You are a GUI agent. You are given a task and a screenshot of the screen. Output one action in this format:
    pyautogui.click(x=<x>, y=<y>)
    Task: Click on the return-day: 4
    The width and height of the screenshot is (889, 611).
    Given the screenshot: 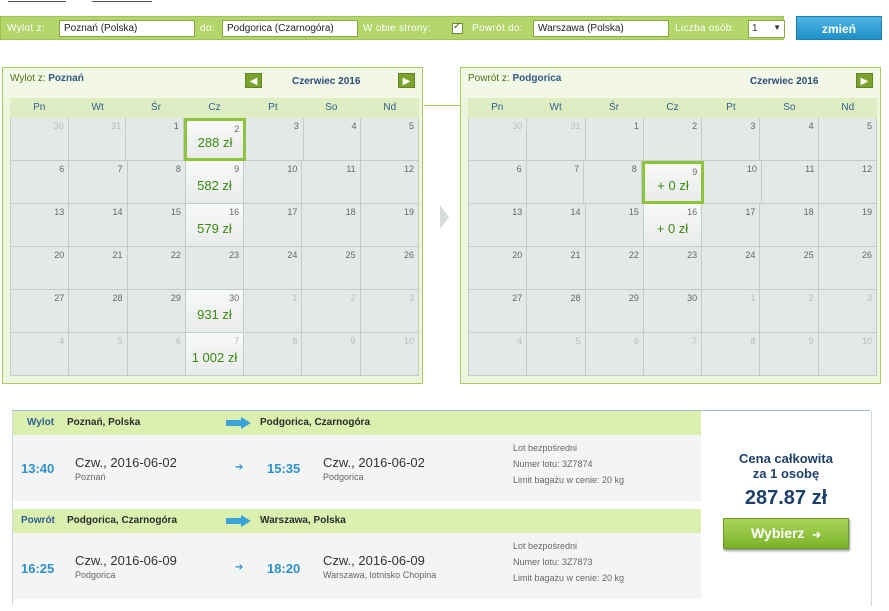 What is the action you would take?
    pyautogui.click(x=498, y=354)
    